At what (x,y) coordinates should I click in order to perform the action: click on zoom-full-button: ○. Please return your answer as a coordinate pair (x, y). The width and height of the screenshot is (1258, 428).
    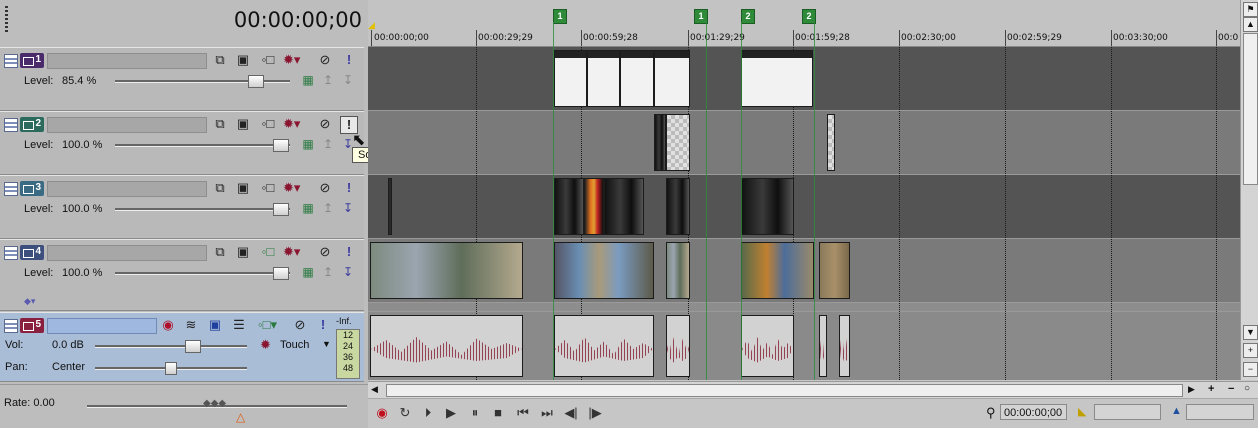
    Looking at the image, I should click on (1247, 388).